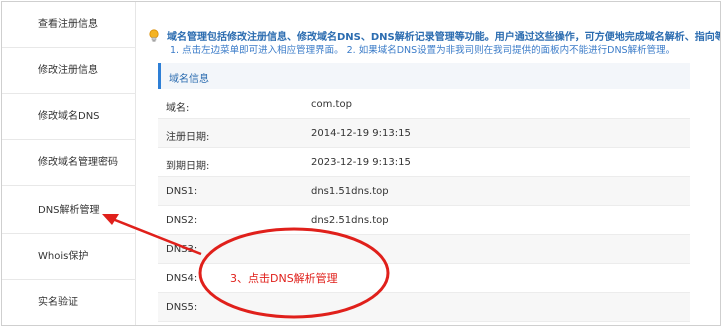  I want to click on row-value: dns1.51dns.top, so click(350, 191).